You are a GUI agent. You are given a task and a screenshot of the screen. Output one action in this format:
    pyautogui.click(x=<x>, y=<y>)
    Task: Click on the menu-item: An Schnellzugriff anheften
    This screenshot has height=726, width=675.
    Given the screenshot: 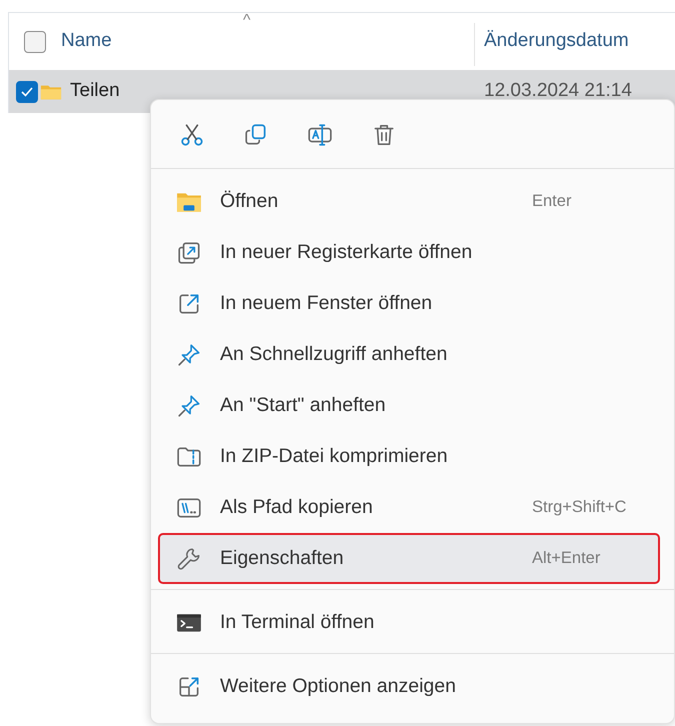 What is the action you would take?
    pyautogui.click(x=409, y=354)
    